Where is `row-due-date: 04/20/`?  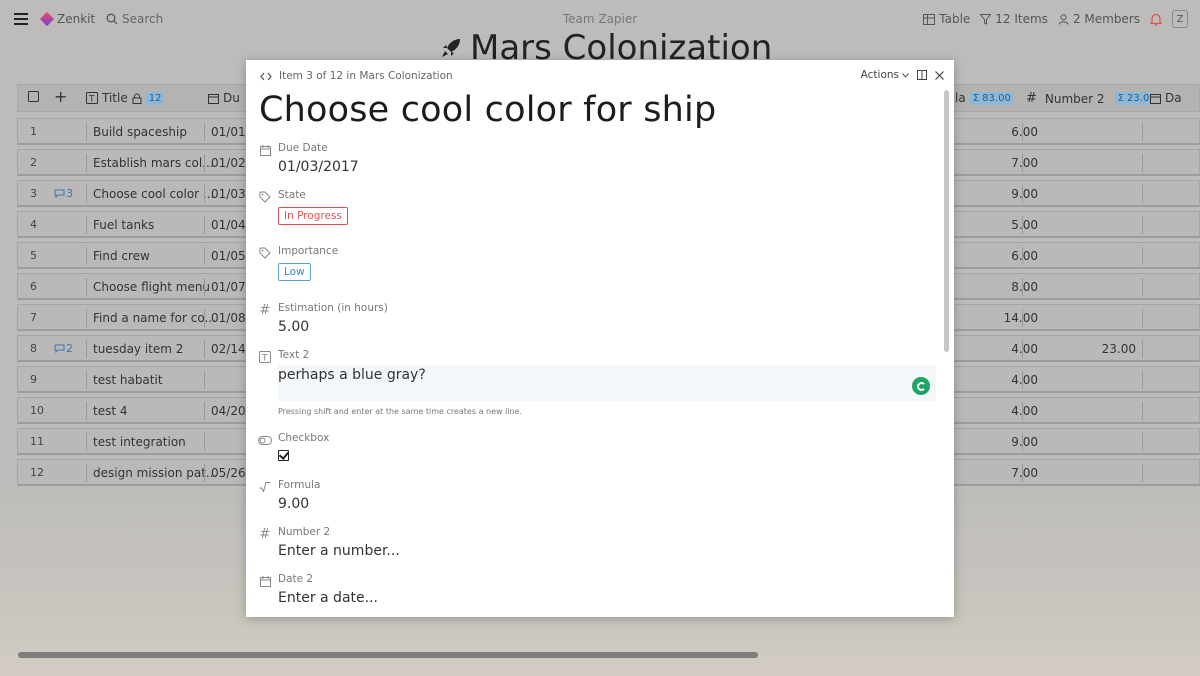
row-due-date: 04/20/ is located at coordinates (227, 411).